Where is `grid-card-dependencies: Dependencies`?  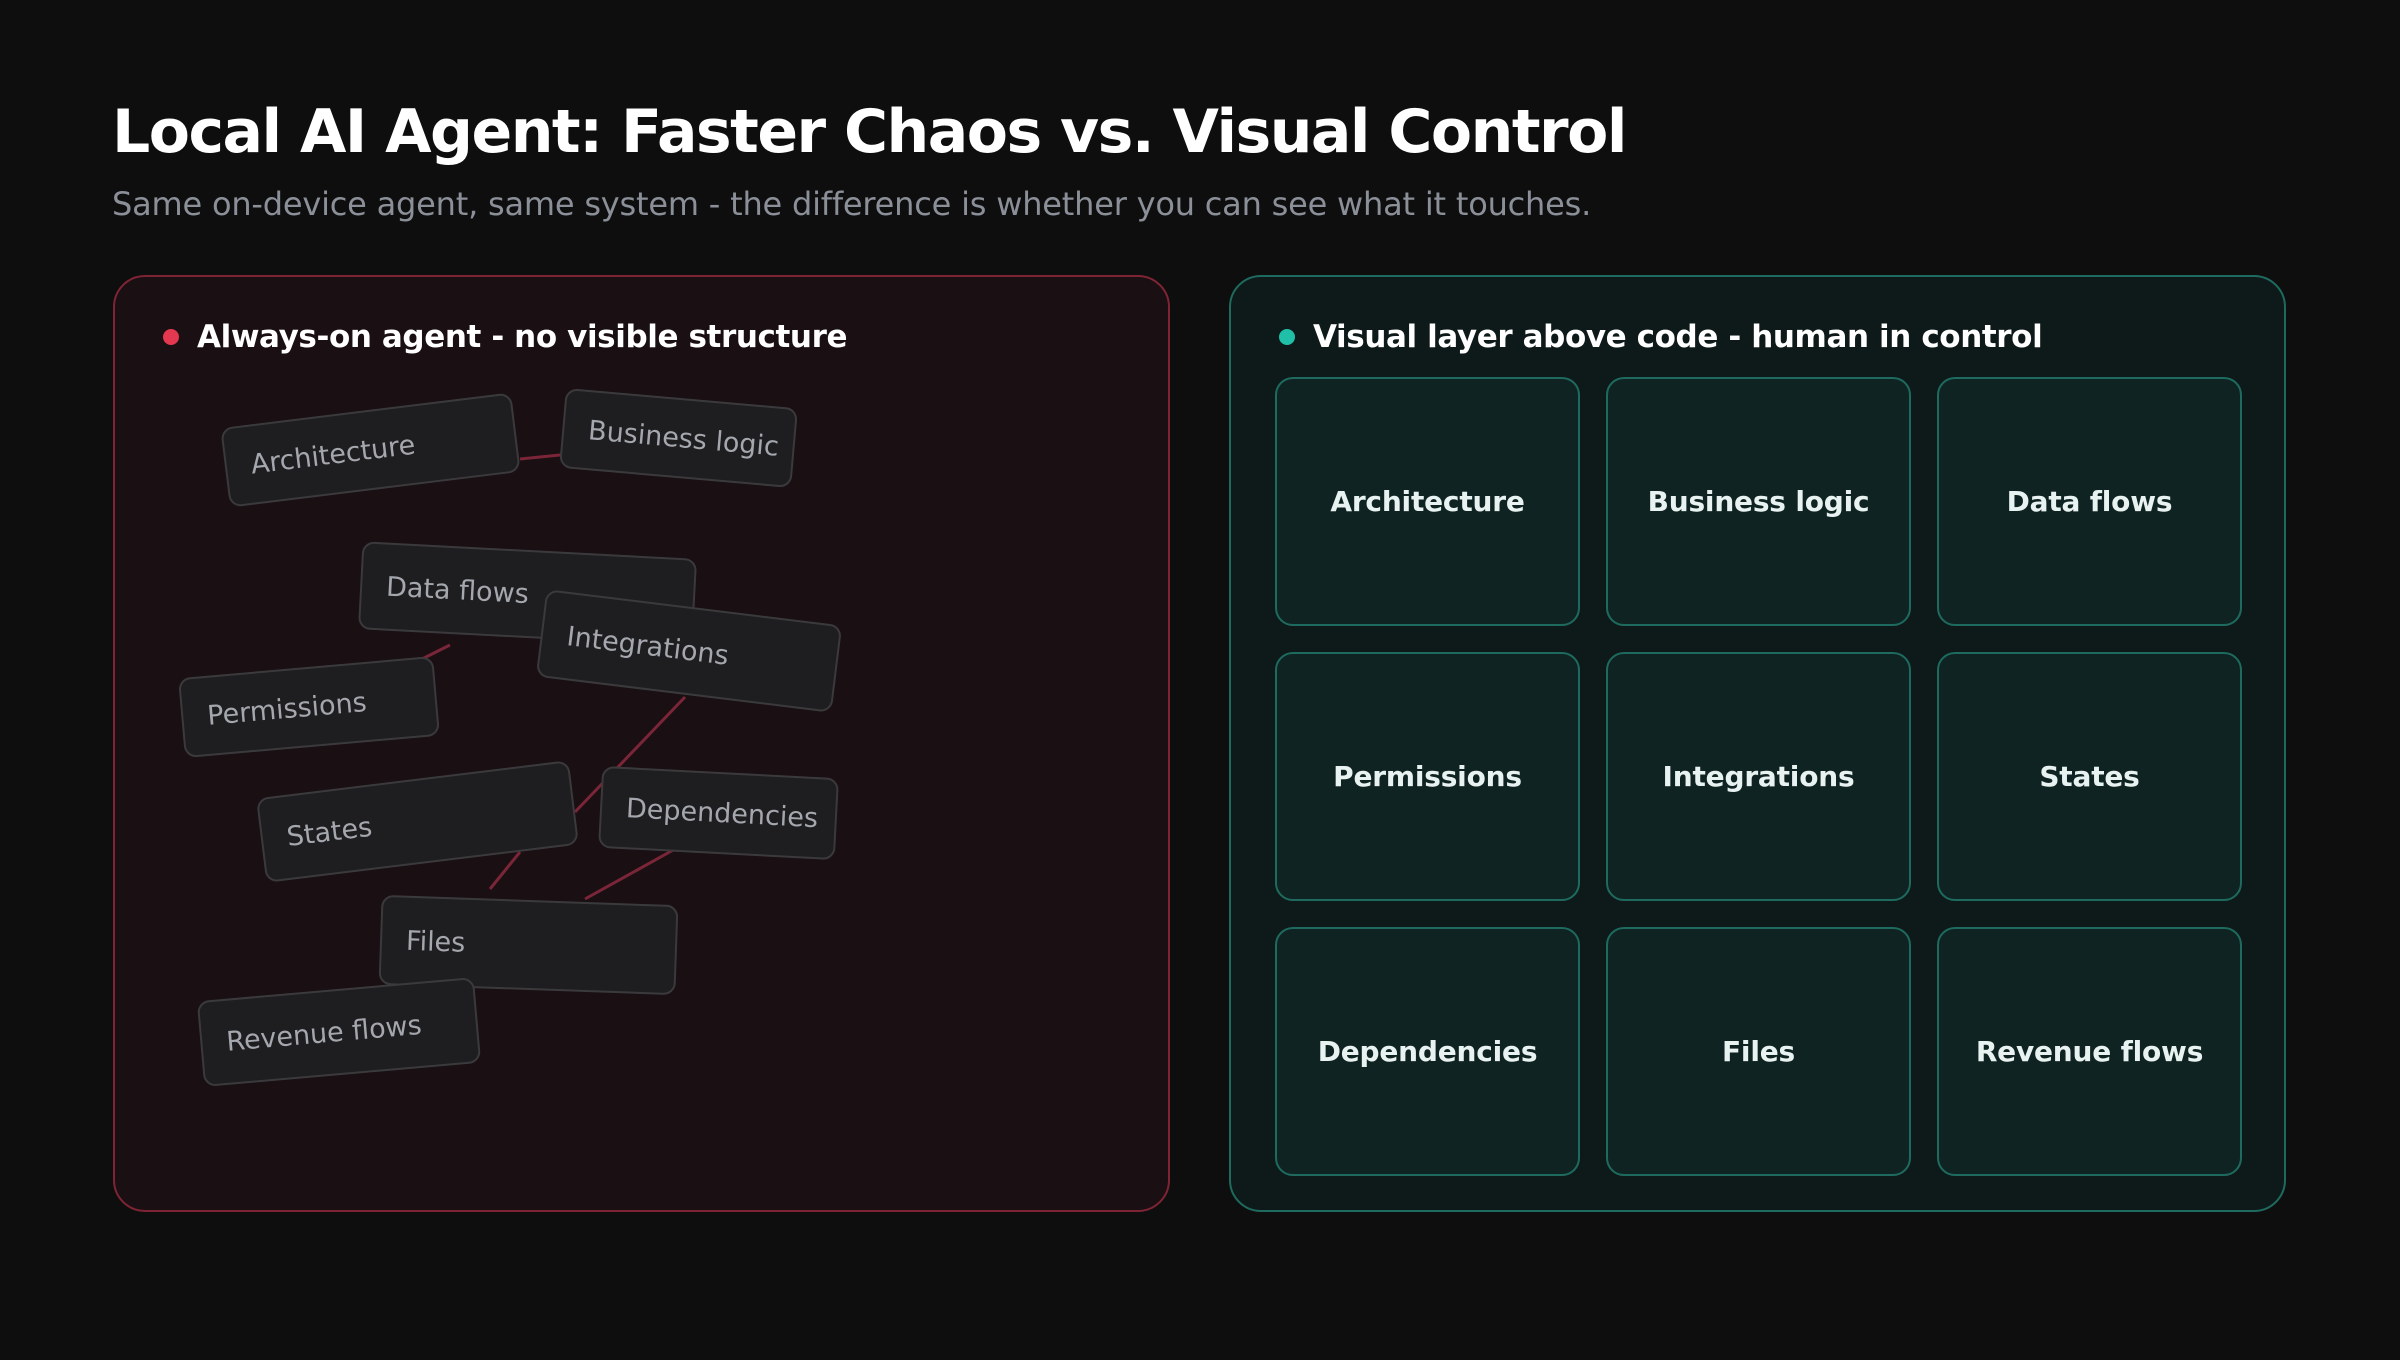
grid-card-dependencies: Dependencies is located at coordinates (1427, 1051).